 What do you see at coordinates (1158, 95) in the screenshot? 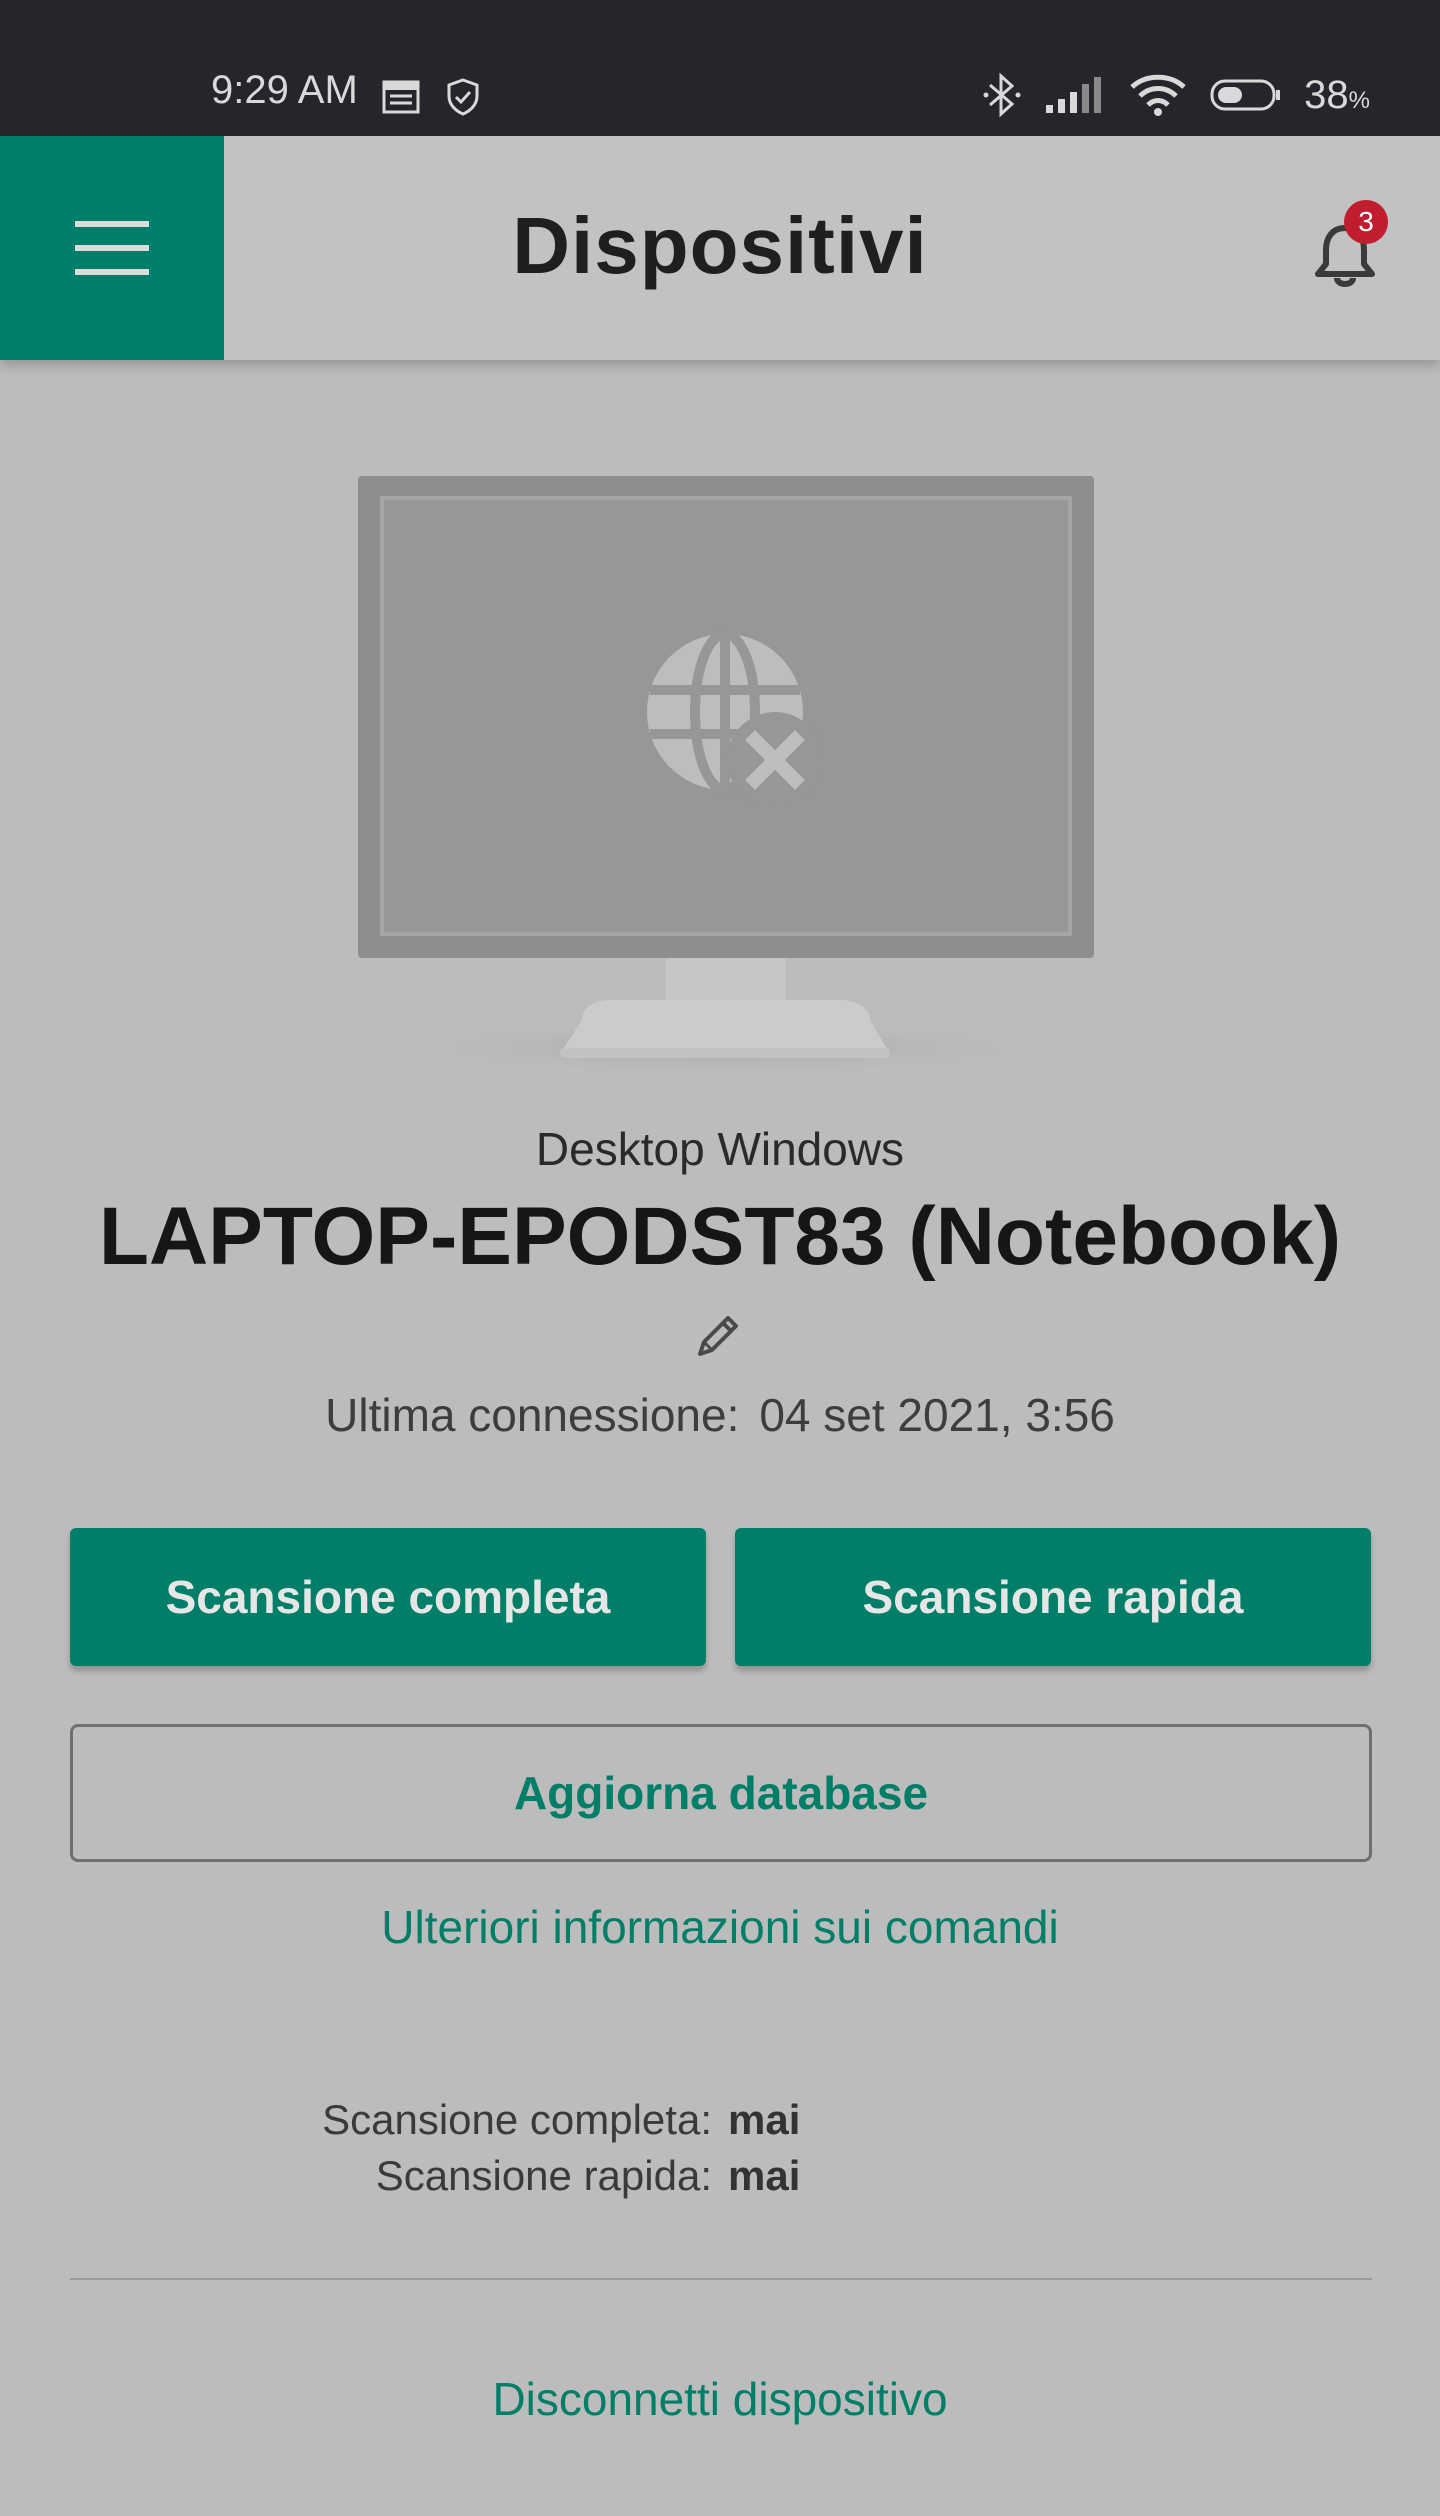
I see `wifi-icon` at bounding box center [1158, 95].